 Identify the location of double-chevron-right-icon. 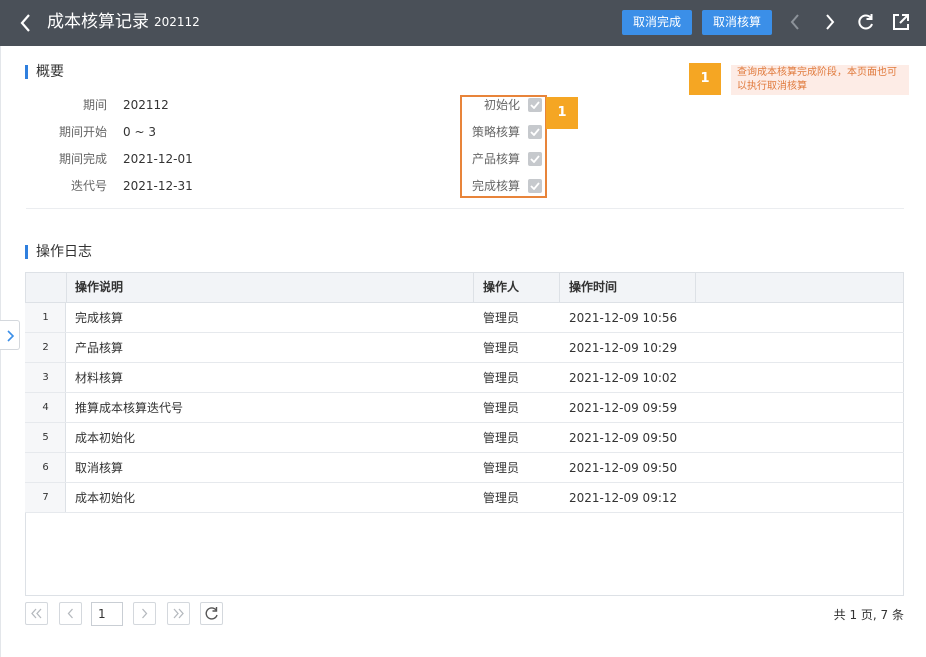
(178, 613).